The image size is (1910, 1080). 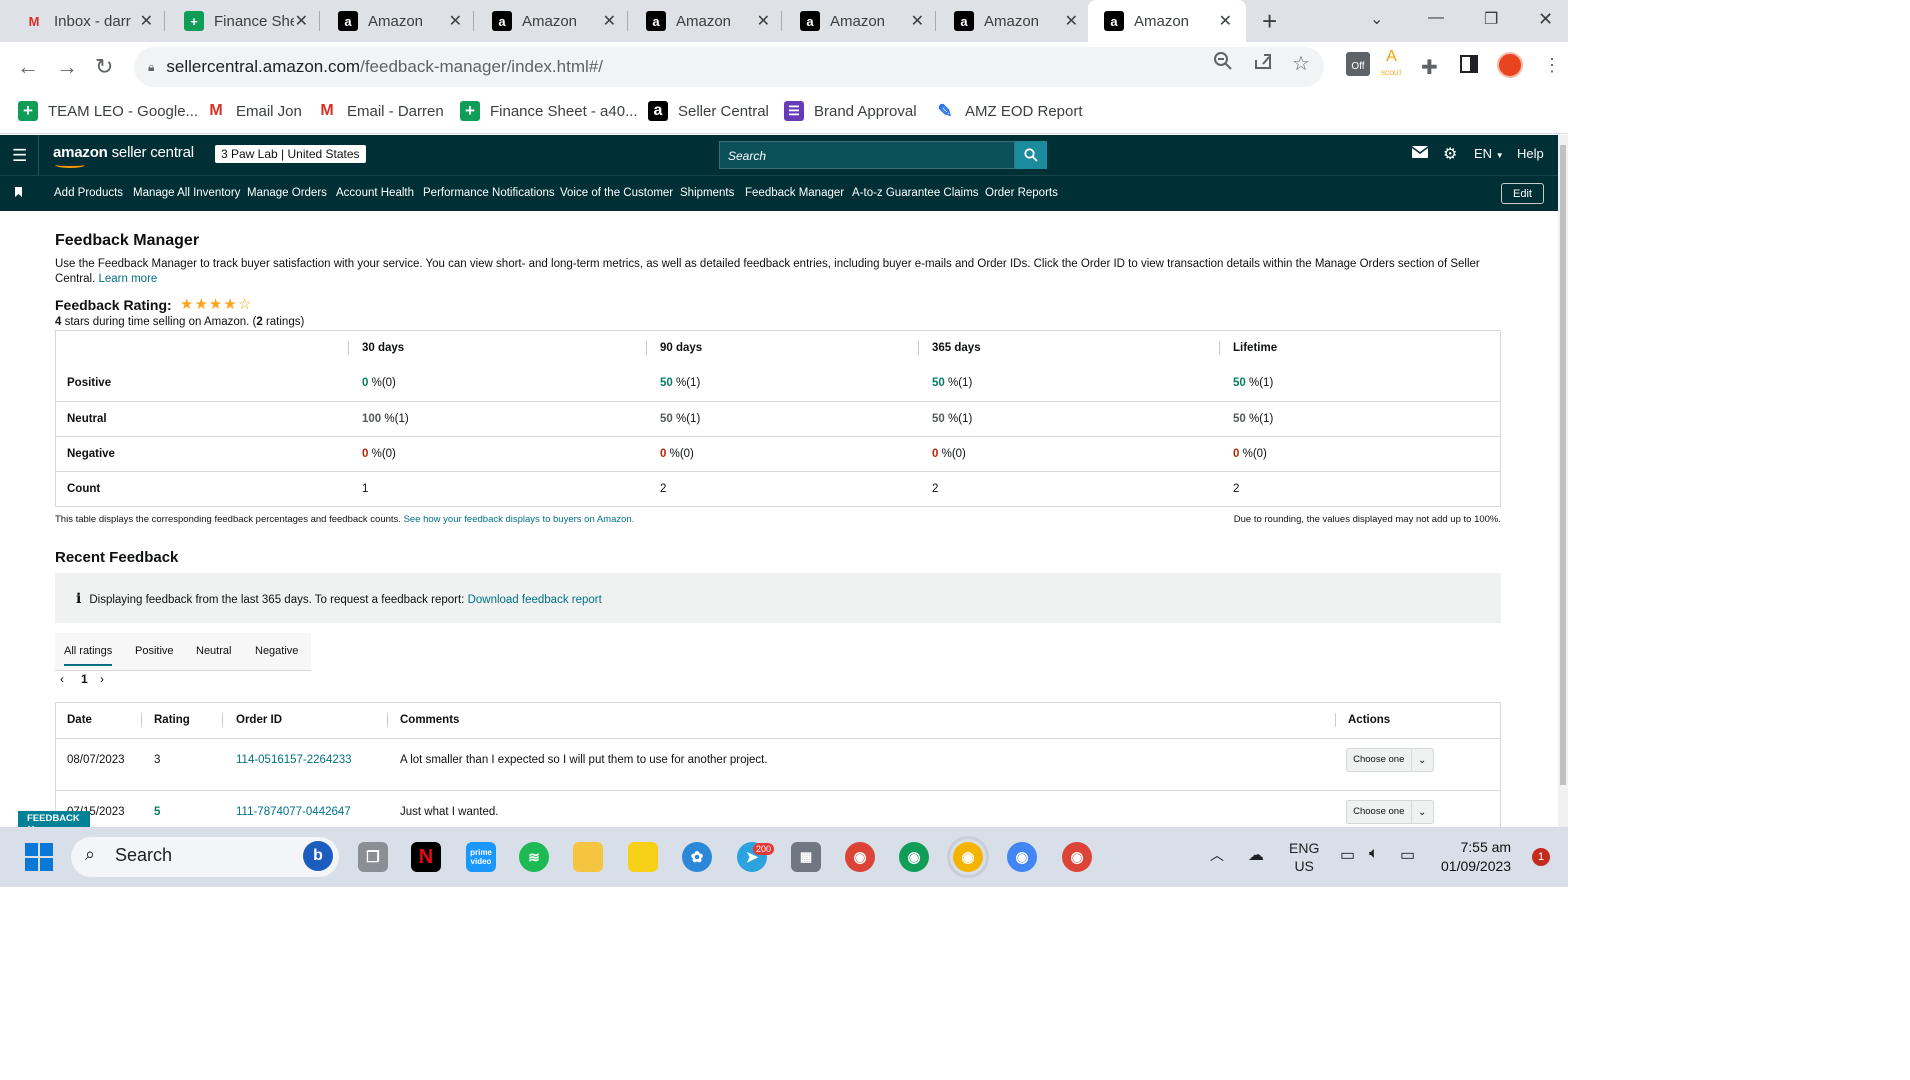 I want to click on nav-account-health: Account Health, so click(x=375, y=193).